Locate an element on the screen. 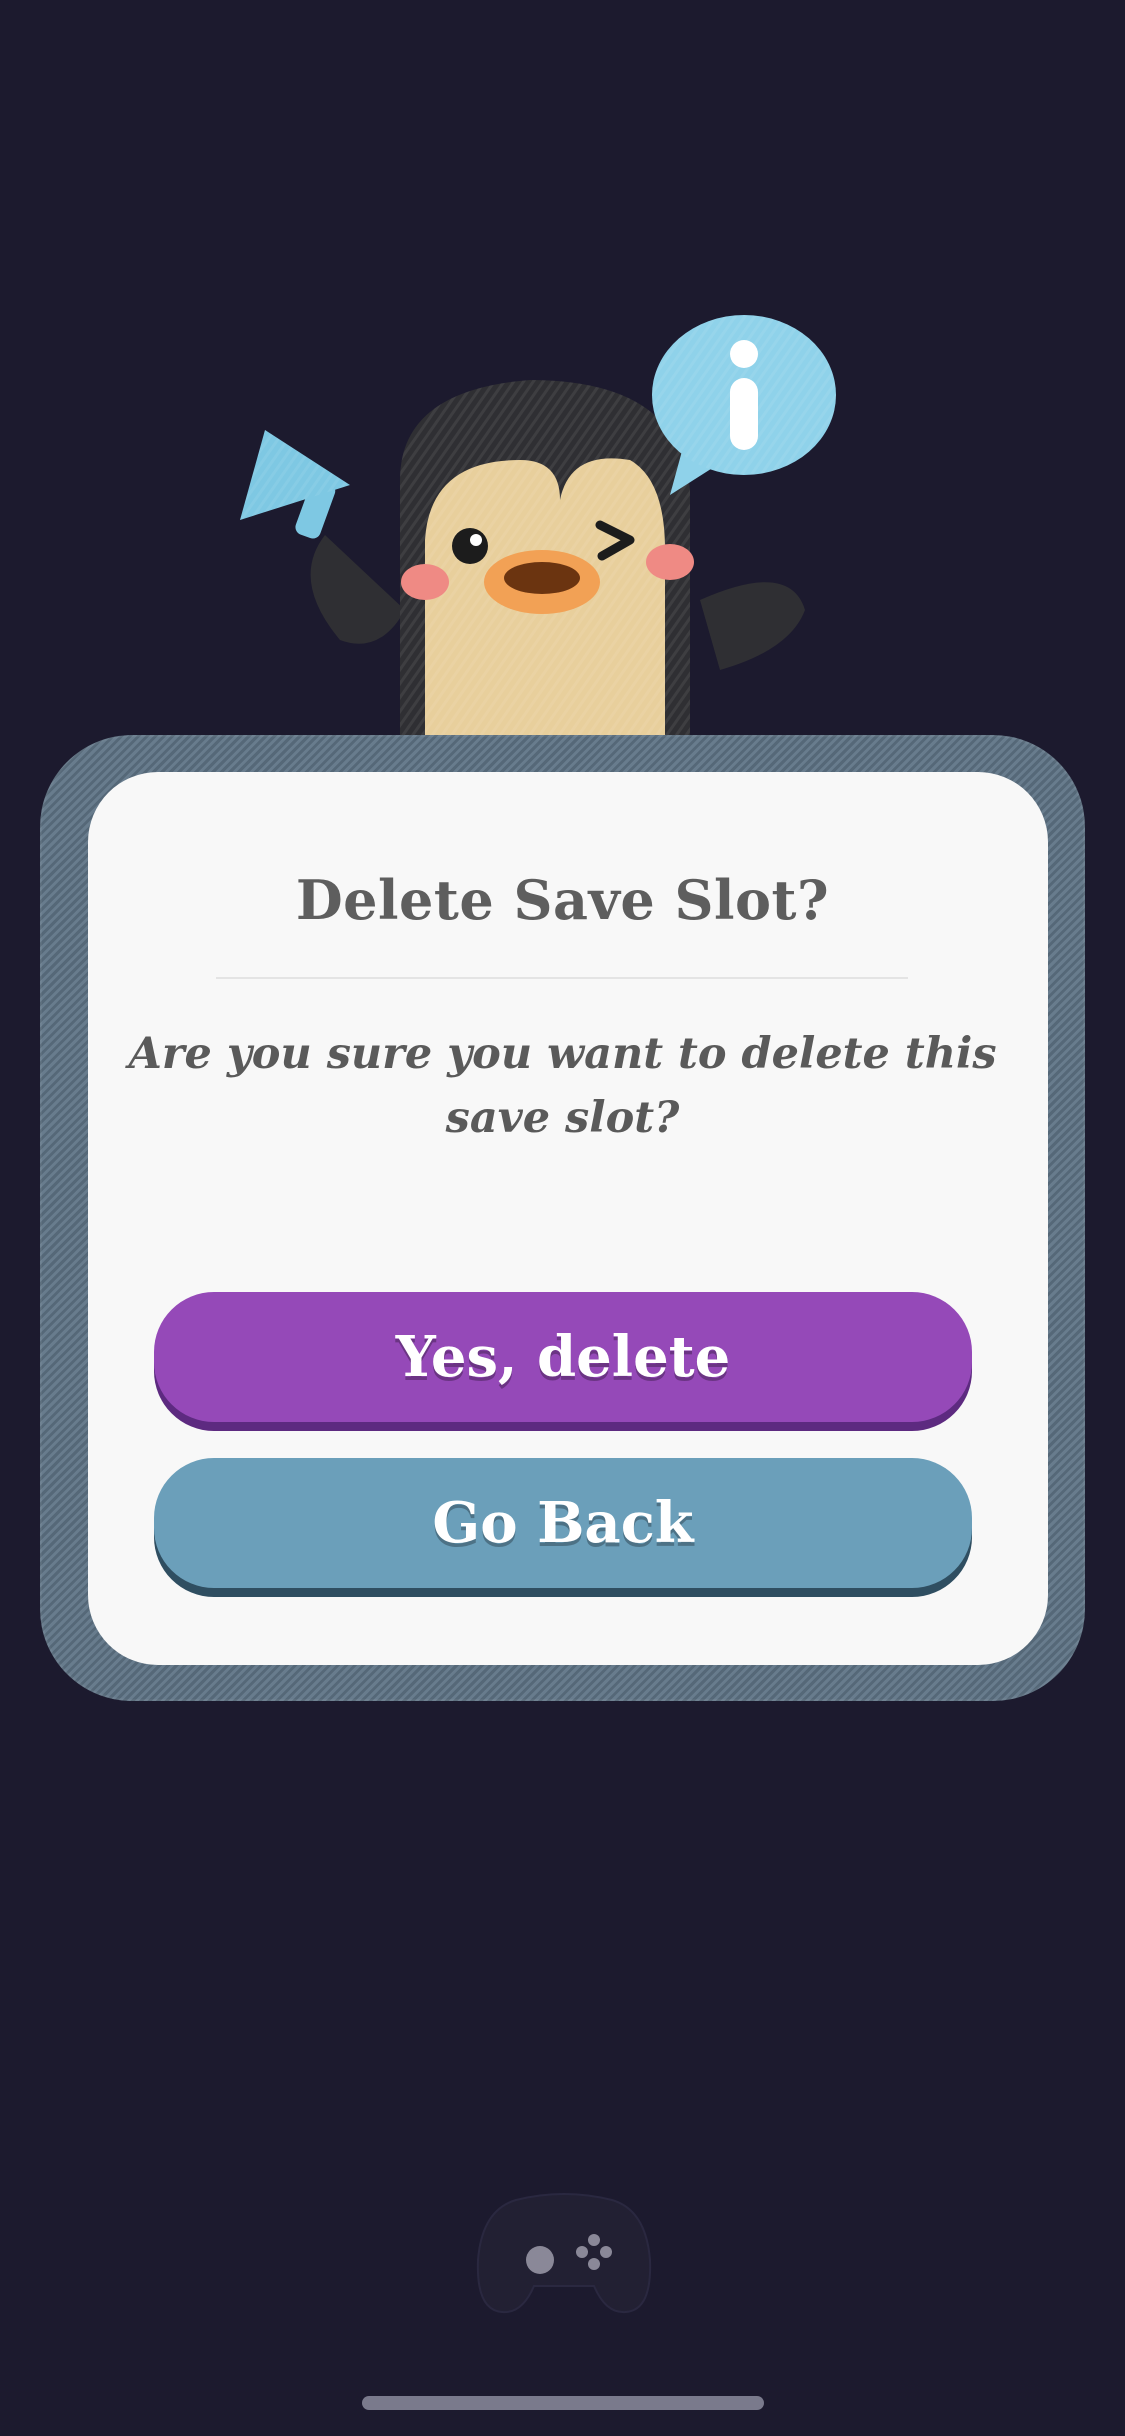  yes-delete-button: Yes, delete is located at coordinates (563, 1357).